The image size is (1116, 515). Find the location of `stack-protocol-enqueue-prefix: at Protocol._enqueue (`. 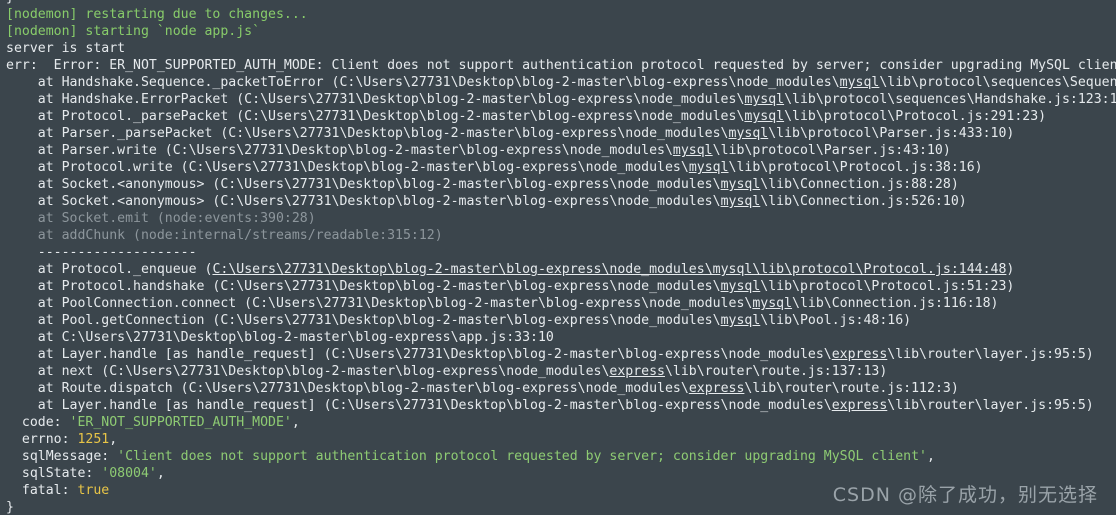

stack-protocol-enqueue-prefix: at Protocol._enqueue ( is located at coordinates (109, 269).